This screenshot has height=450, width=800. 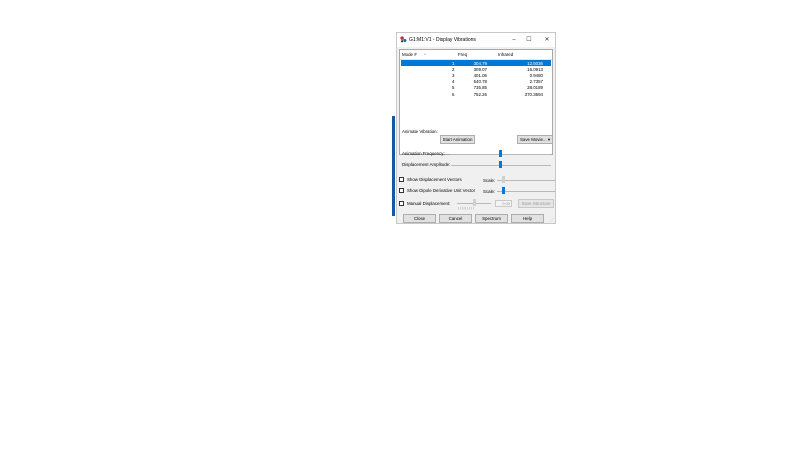 I want to click on table-row: 6 752.26 370.3594, so click(x=476, y=94).